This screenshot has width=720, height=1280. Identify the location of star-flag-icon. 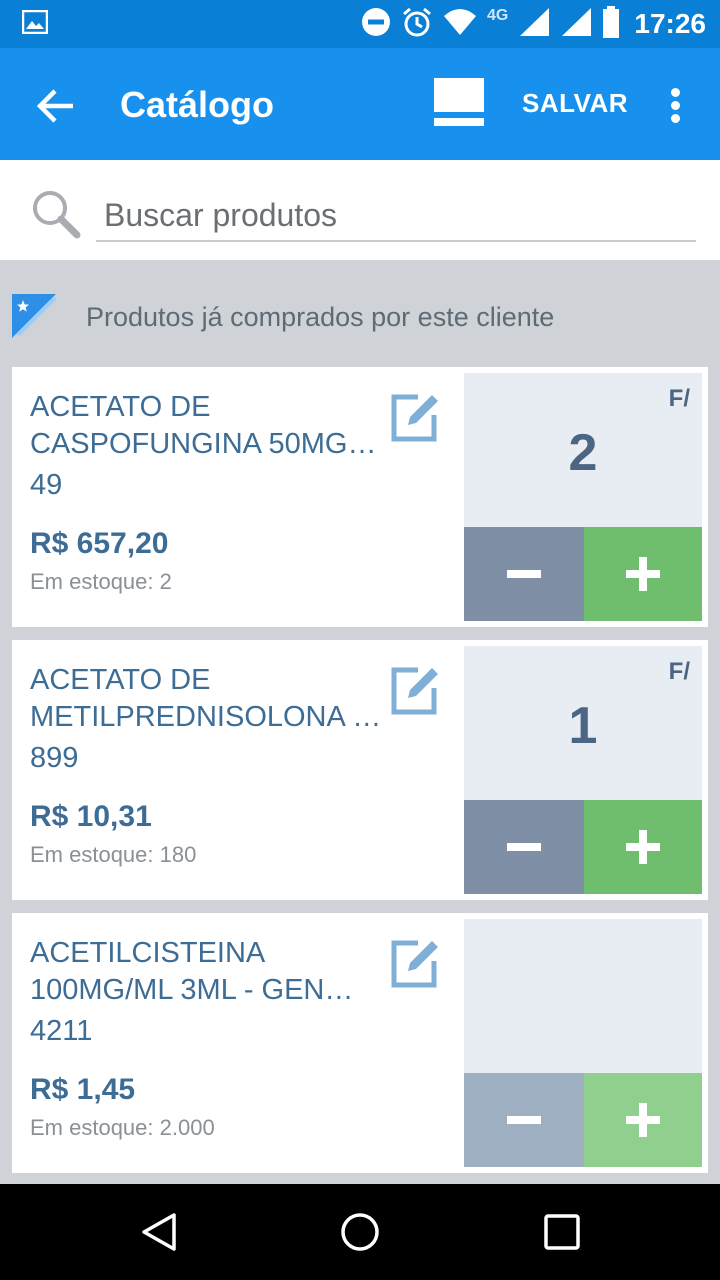
(34, 316).